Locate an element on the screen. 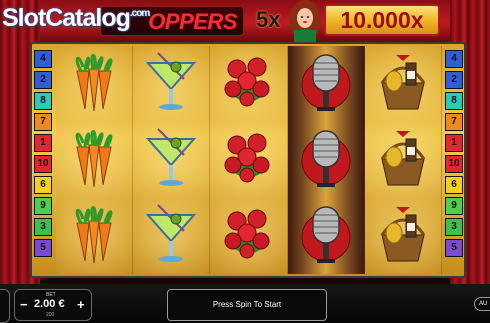  bet-decrease-button: − is located at coordinates (24, 304).